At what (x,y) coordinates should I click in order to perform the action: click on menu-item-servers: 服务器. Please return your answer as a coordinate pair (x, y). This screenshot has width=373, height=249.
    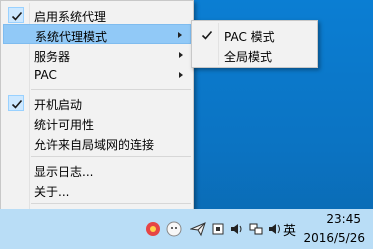
    Looking at the image, I should click on (97, 55).